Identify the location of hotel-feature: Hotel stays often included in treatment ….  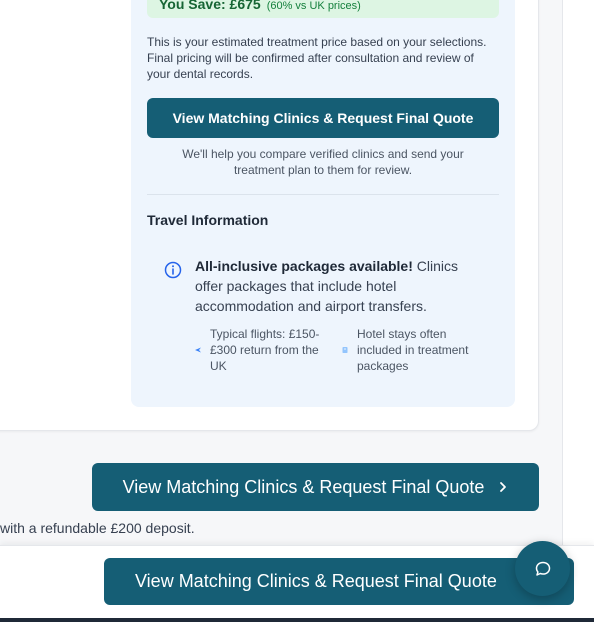
(413, 350).